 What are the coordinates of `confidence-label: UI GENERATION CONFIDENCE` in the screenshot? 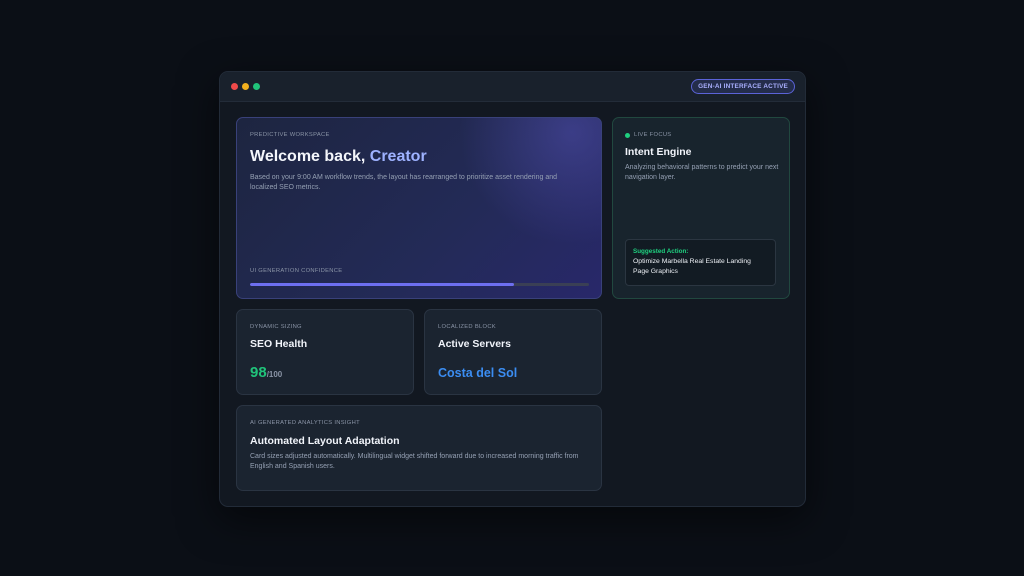 It's located at (296, 271).